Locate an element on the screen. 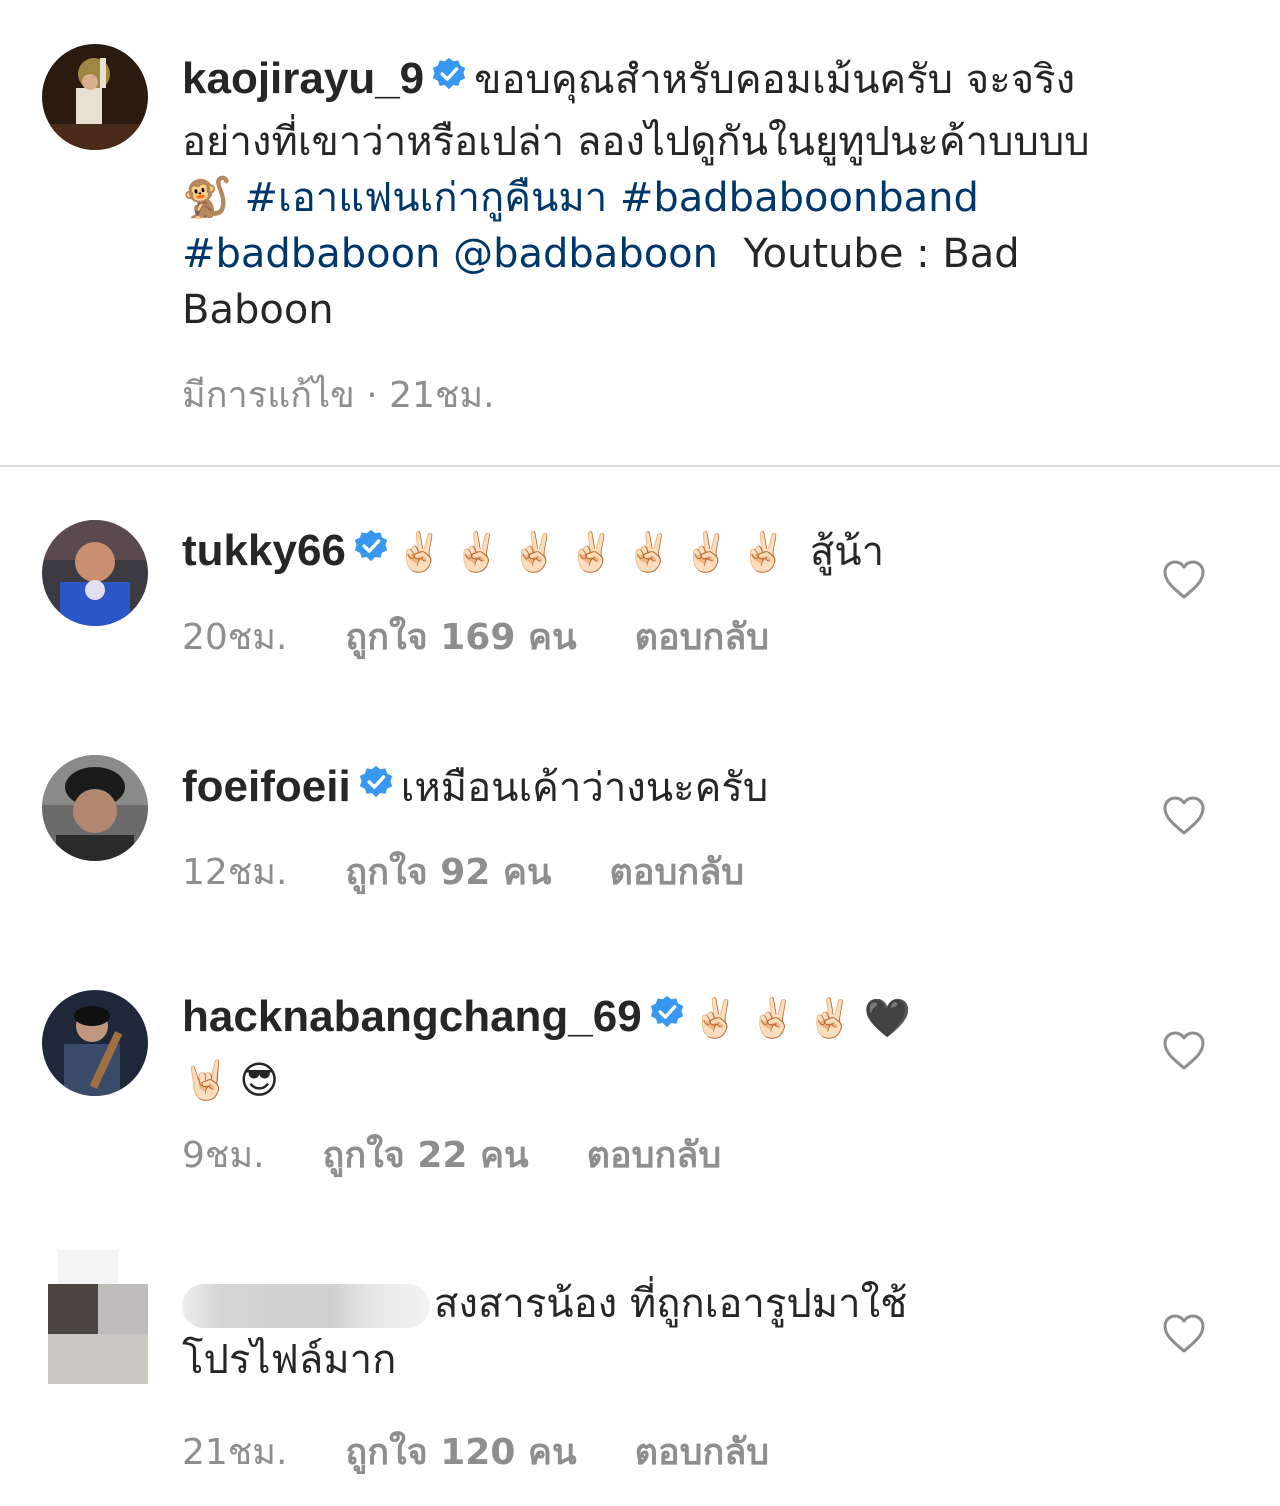 This screenshot has width=1280, height=1506. comment-text: foeifoeii เหมือนเค้าว่างนะครับ is located at coordinates (662, 790).